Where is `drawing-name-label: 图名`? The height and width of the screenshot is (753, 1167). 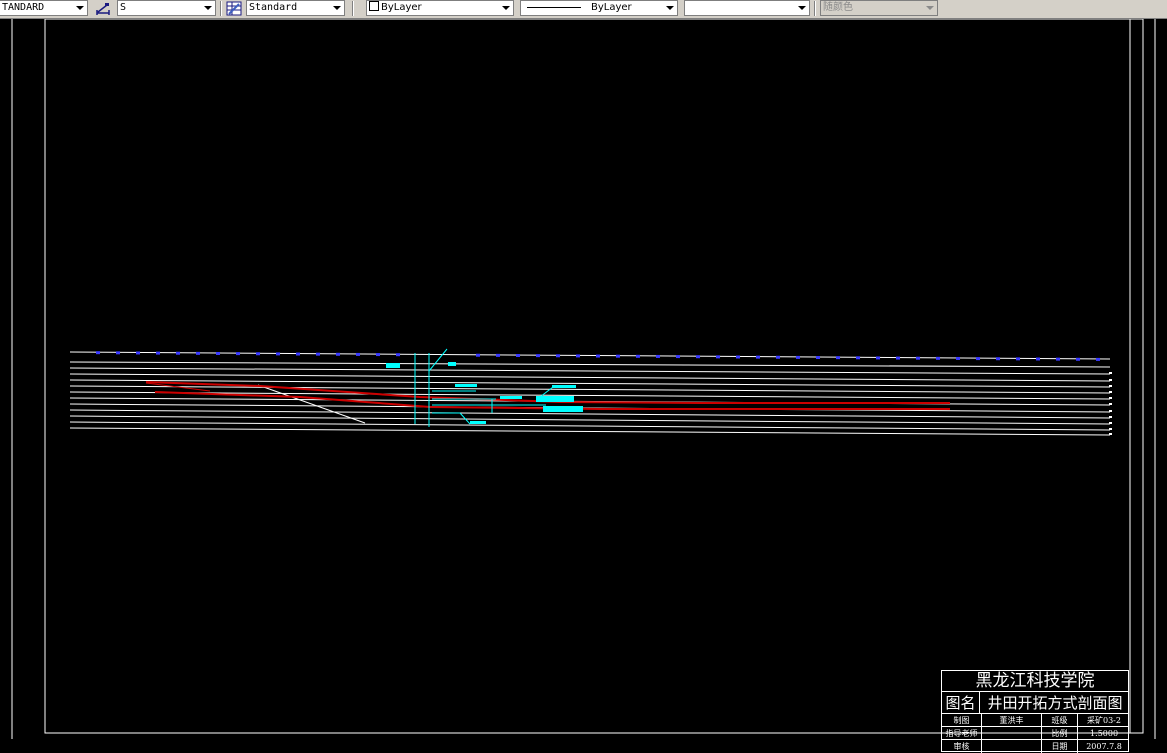 drawing-name-label: 图名 is located at coordinates (961, 702).